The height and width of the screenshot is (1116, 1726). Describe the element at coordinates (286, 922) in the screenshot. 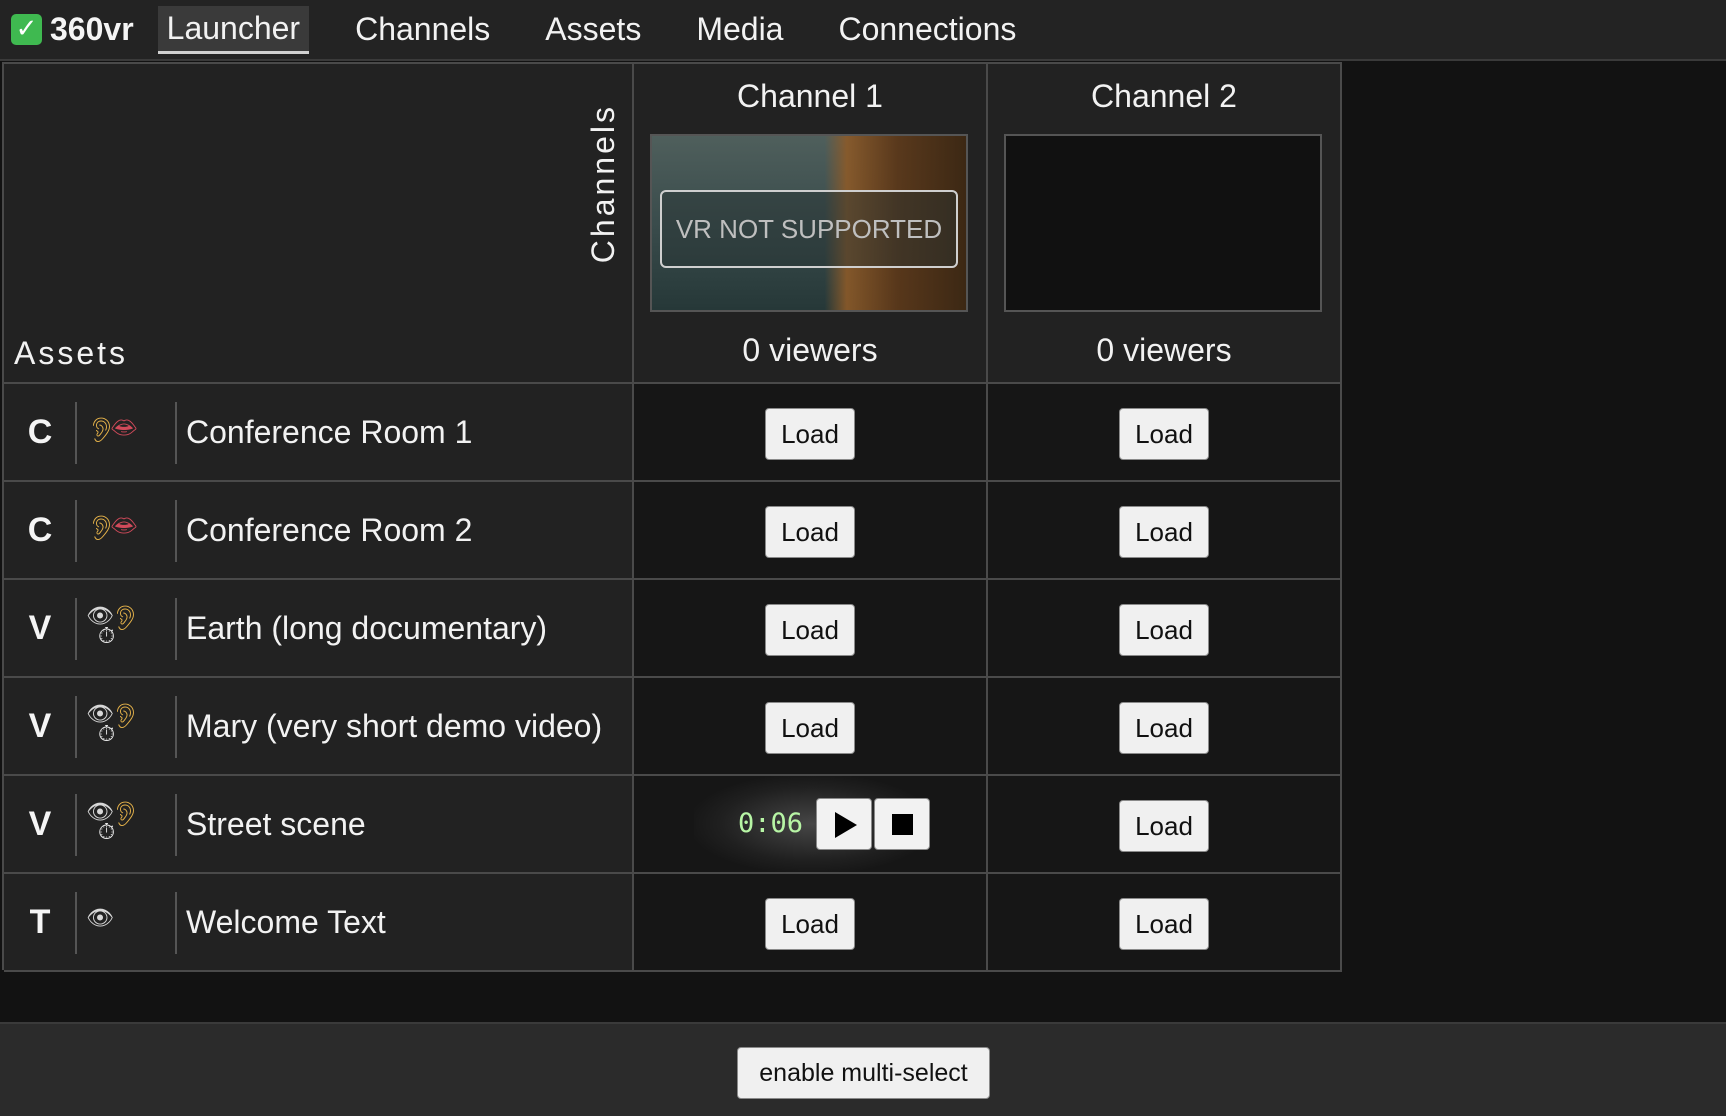

I see `asset-name: Welcome Text` at that location.